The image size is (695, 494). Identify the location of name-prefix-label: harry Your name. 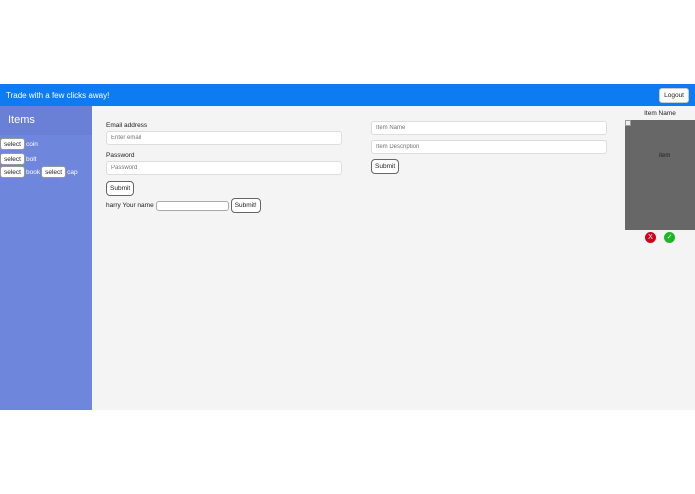
(130, 205).